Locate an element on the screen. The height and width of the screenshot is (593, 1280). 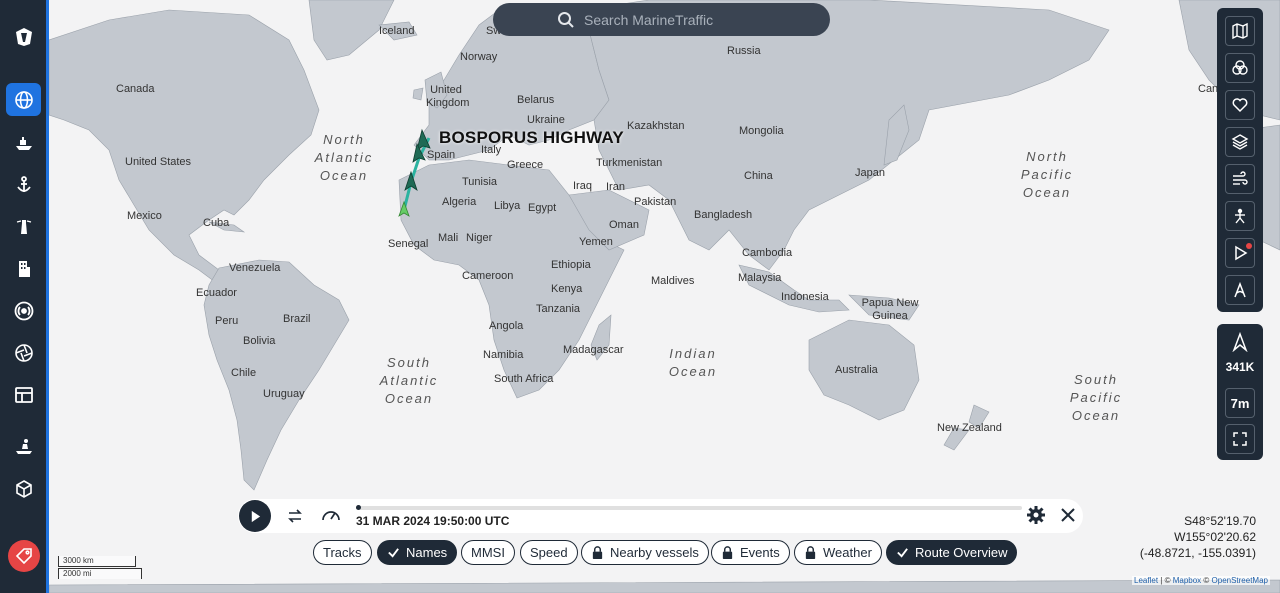
country-label: Mexico is located at coordinates (144, 216).